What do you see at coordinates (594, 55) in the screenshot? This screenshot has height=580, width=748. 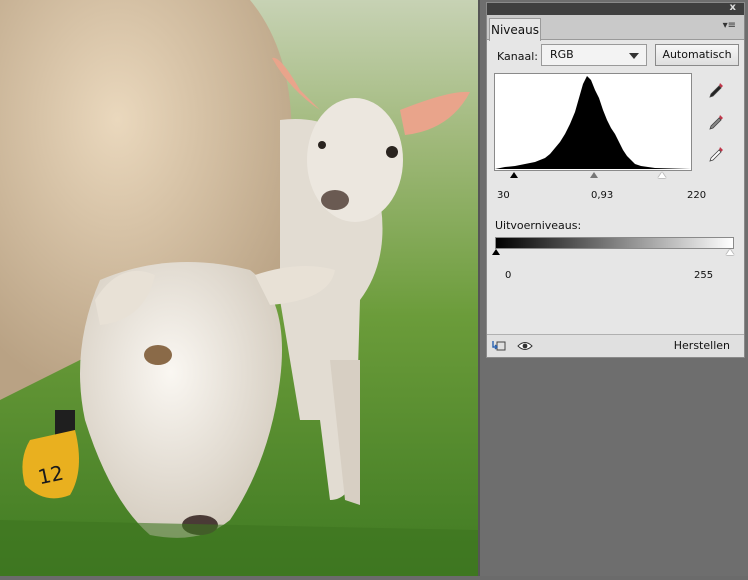 I see `channel-select: RGB` at bounding box center [594, 55].